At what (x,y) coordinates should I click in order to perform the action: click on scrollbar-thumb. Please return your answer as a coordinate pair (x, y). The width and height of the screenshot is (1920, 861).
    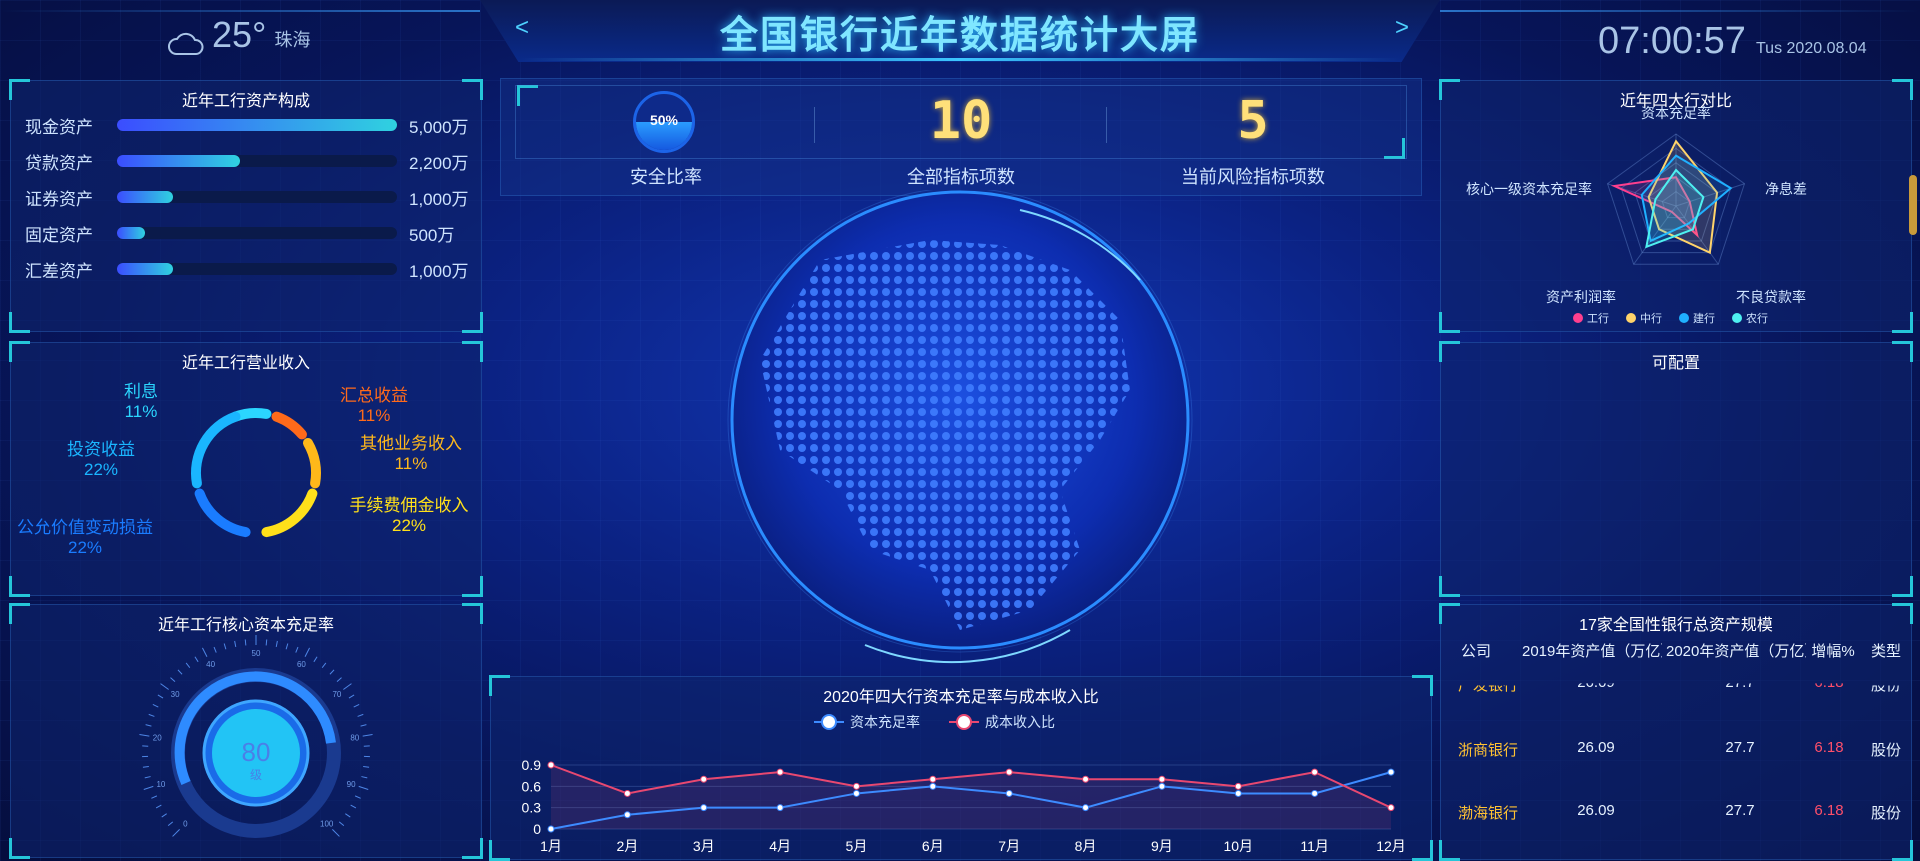
    Looking at the image, I should click on (1913, 205).